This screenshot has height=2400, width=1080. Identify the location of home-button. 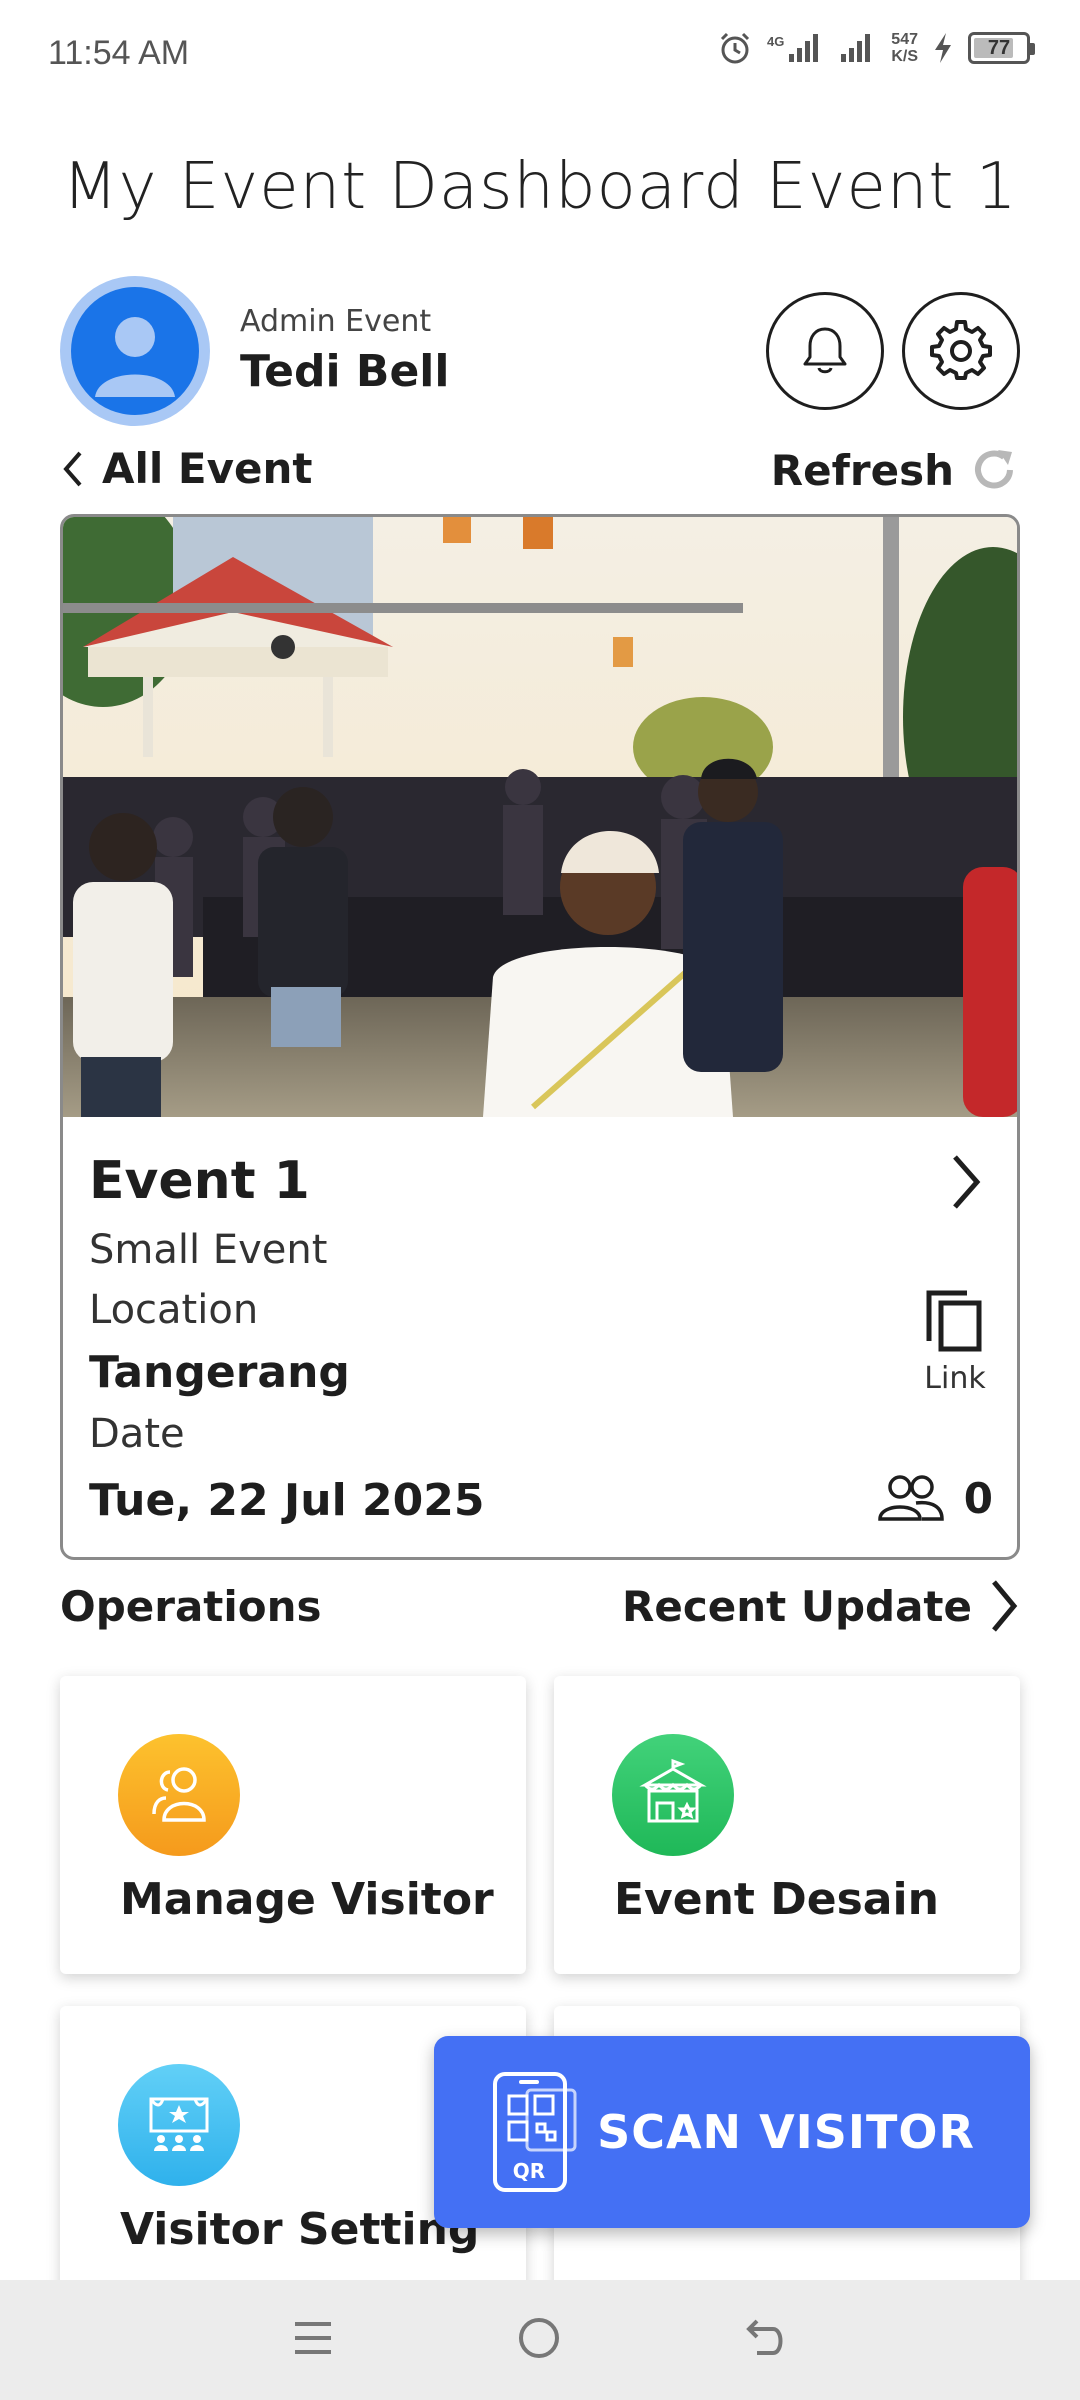
(539, 2340).